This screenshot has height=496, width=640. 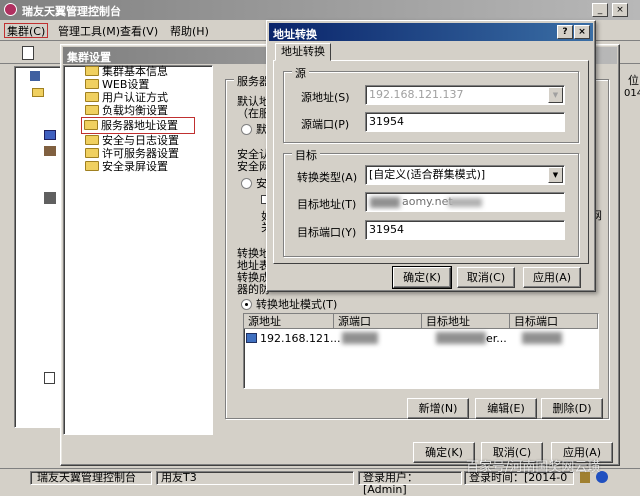 I want to click on tree-item-server-address: 服务器地址设置, so click(x=138, y=125).